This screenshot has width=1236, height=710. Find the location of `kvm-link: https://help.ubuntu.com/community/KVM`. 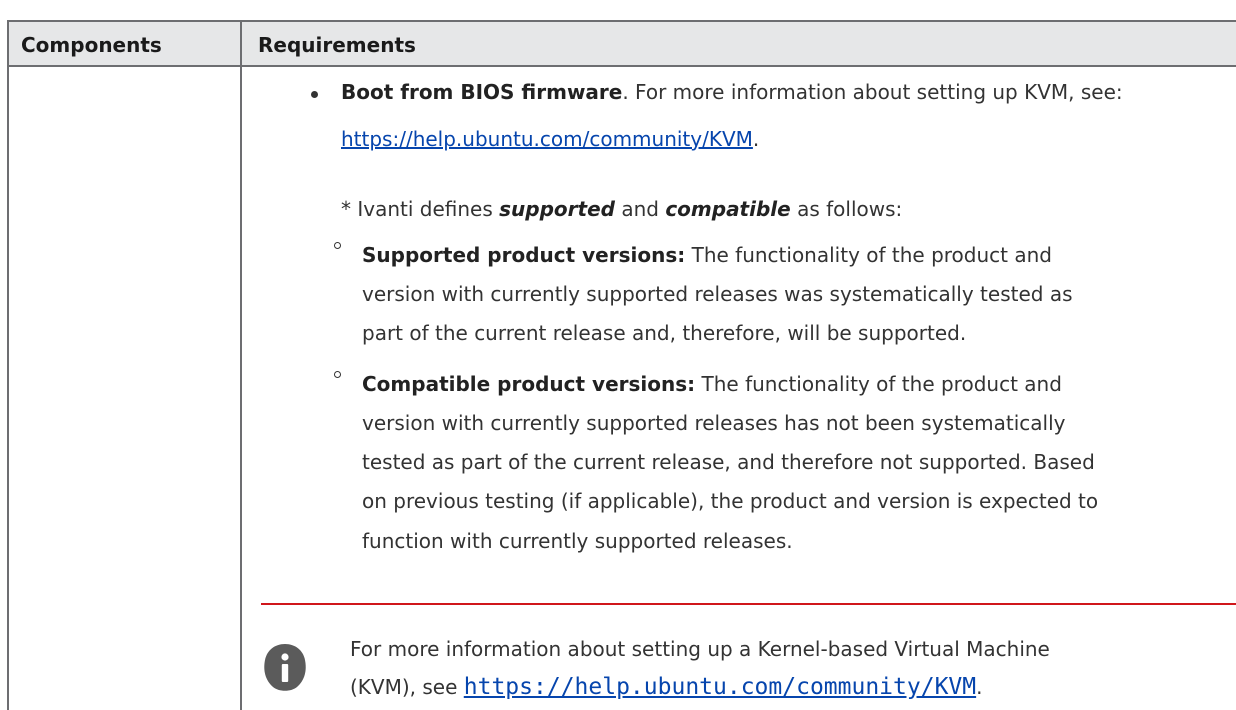

kvm-link: https://help.ubuntu.com/community/KVM is located at coordinates (547, 139).